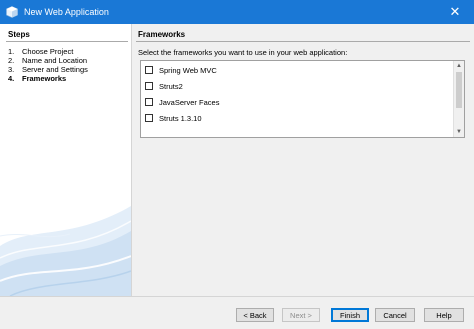 The height and width of the screenshot is (329, 474). What do you see at coordinates (189, 102) in the screenshot?
I see `framework-label: JavaServer Faces` at bounding box center [189, 102].